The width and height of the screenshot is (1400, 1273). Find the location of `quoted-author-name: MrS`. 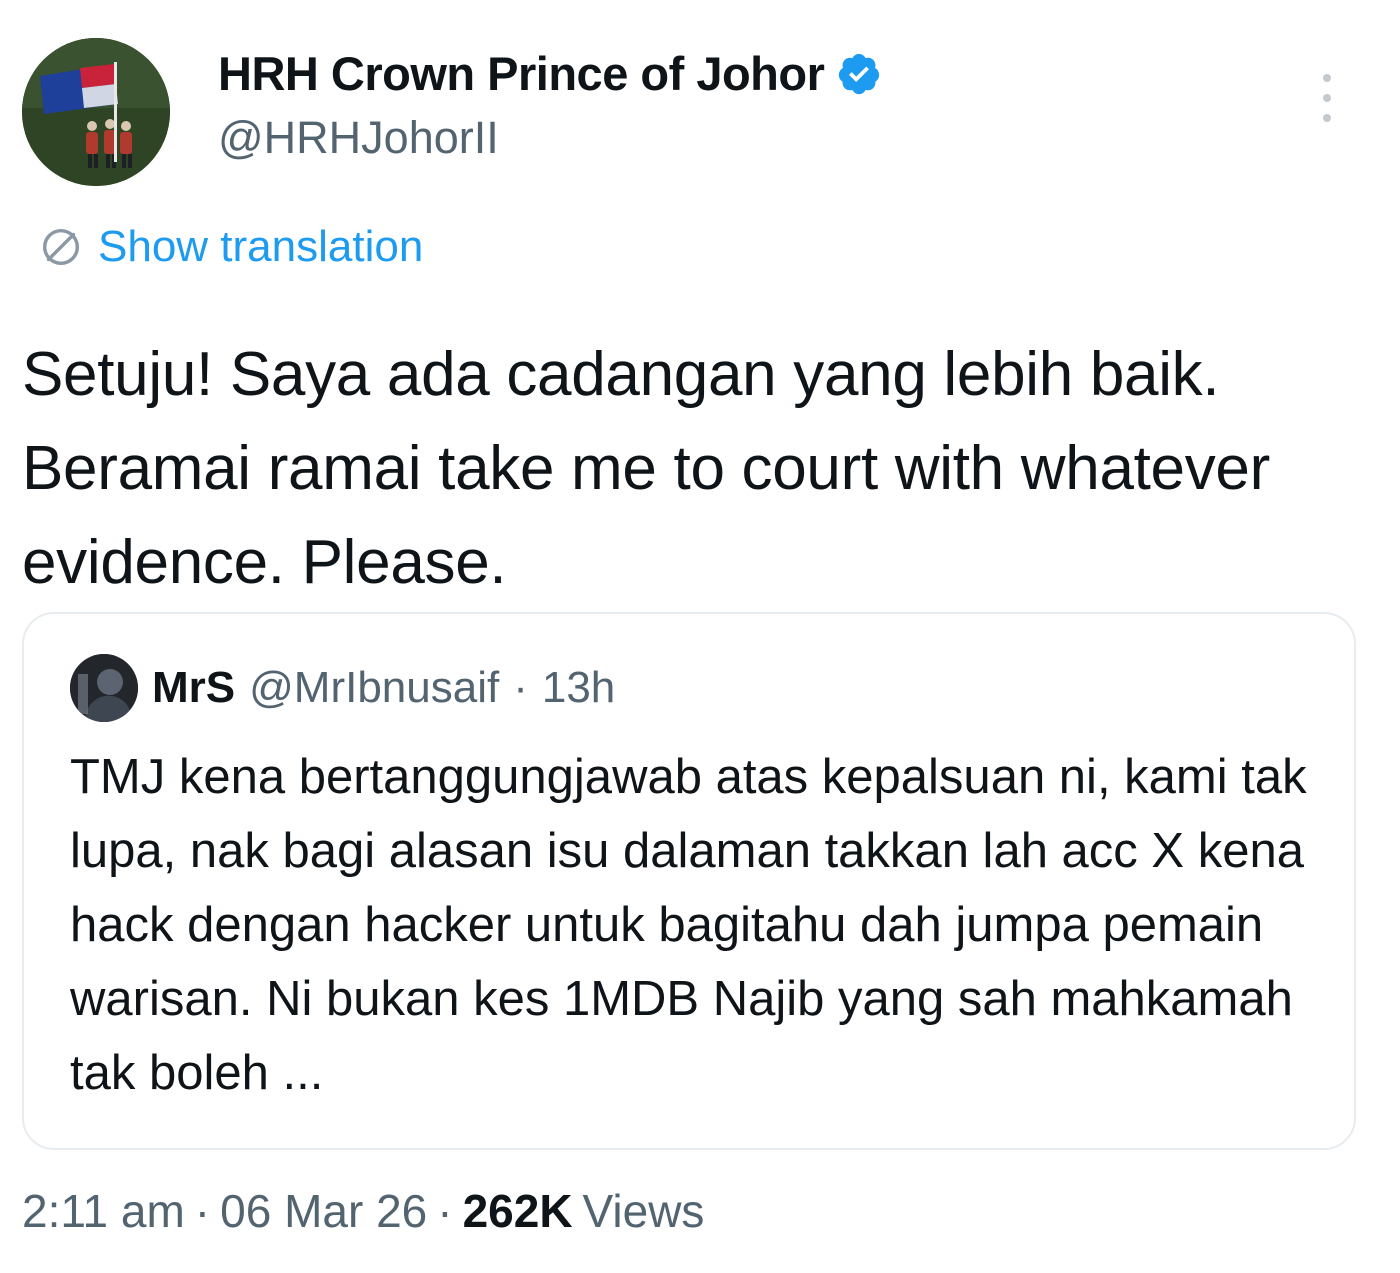

quoted-author-name: MrS is located at coordinates (194, 687).